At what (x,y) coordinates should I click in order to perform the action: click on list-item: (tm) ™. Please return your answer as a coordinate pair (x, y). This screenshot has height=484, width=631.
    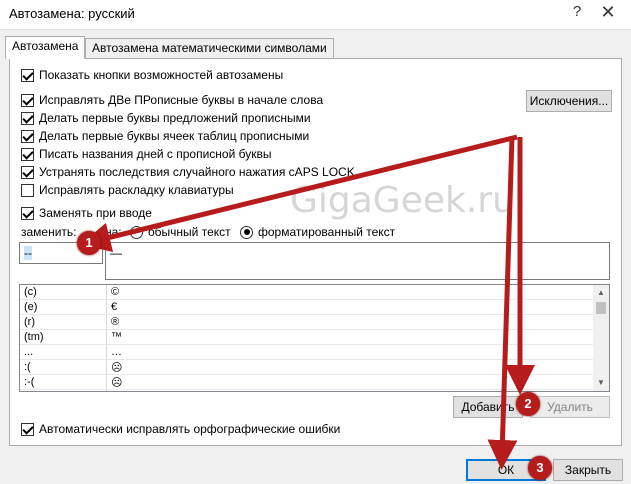
    Looking at the image, I should click on (307, 337).